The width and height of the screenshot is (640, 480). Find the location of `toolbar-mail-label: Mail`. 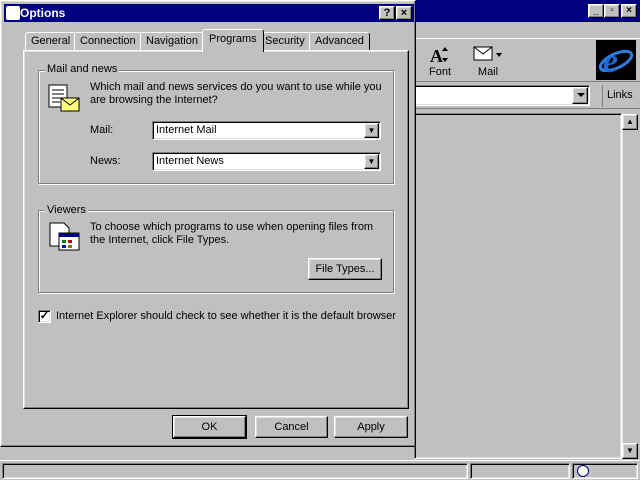

toolbar-mail-label: Mail is located at coordinates (488, 72).